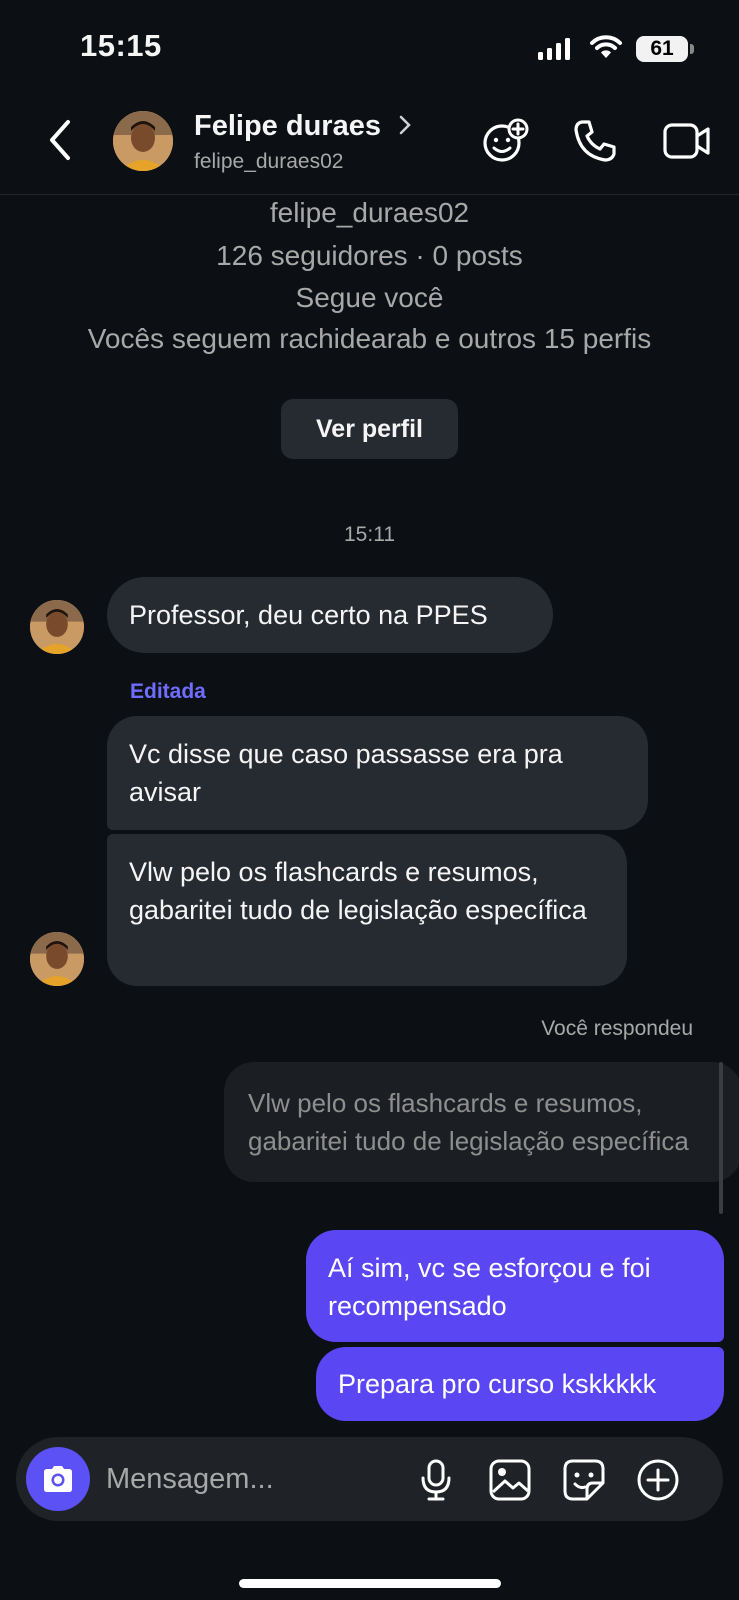 This screenshot has width=739, height=1600. What do you see at coordinates (606, 49) in the screenshot?
I see `wifi-icon` at bounding box center [606, 49].